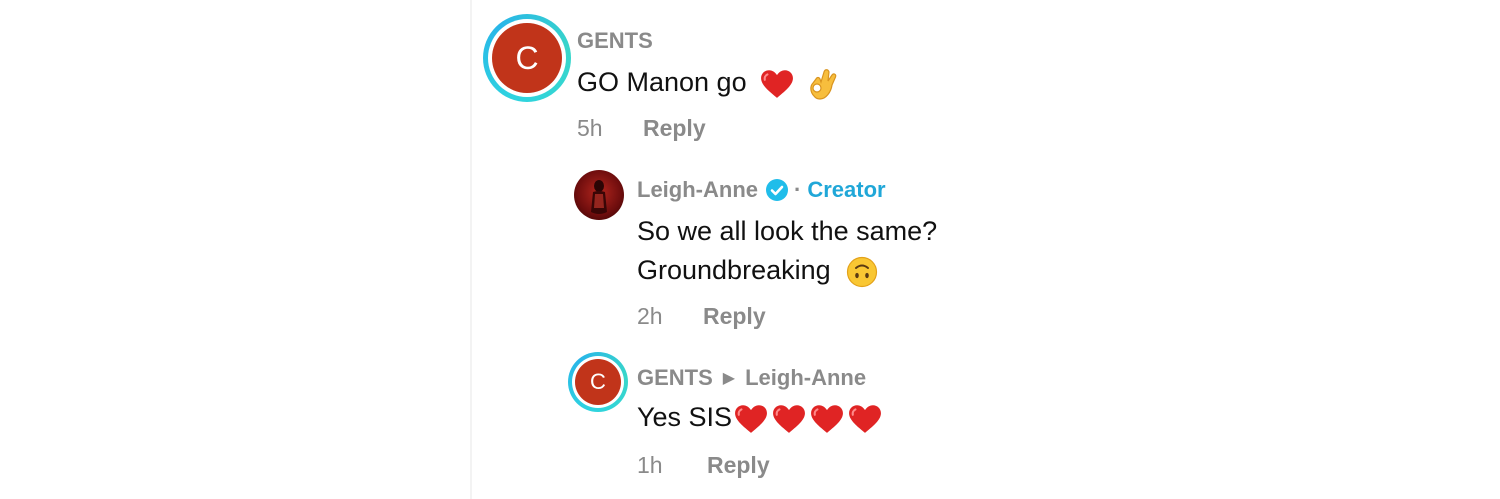  I want to click on comment-text-line-2: Groundbreaking, so click(734, 270).